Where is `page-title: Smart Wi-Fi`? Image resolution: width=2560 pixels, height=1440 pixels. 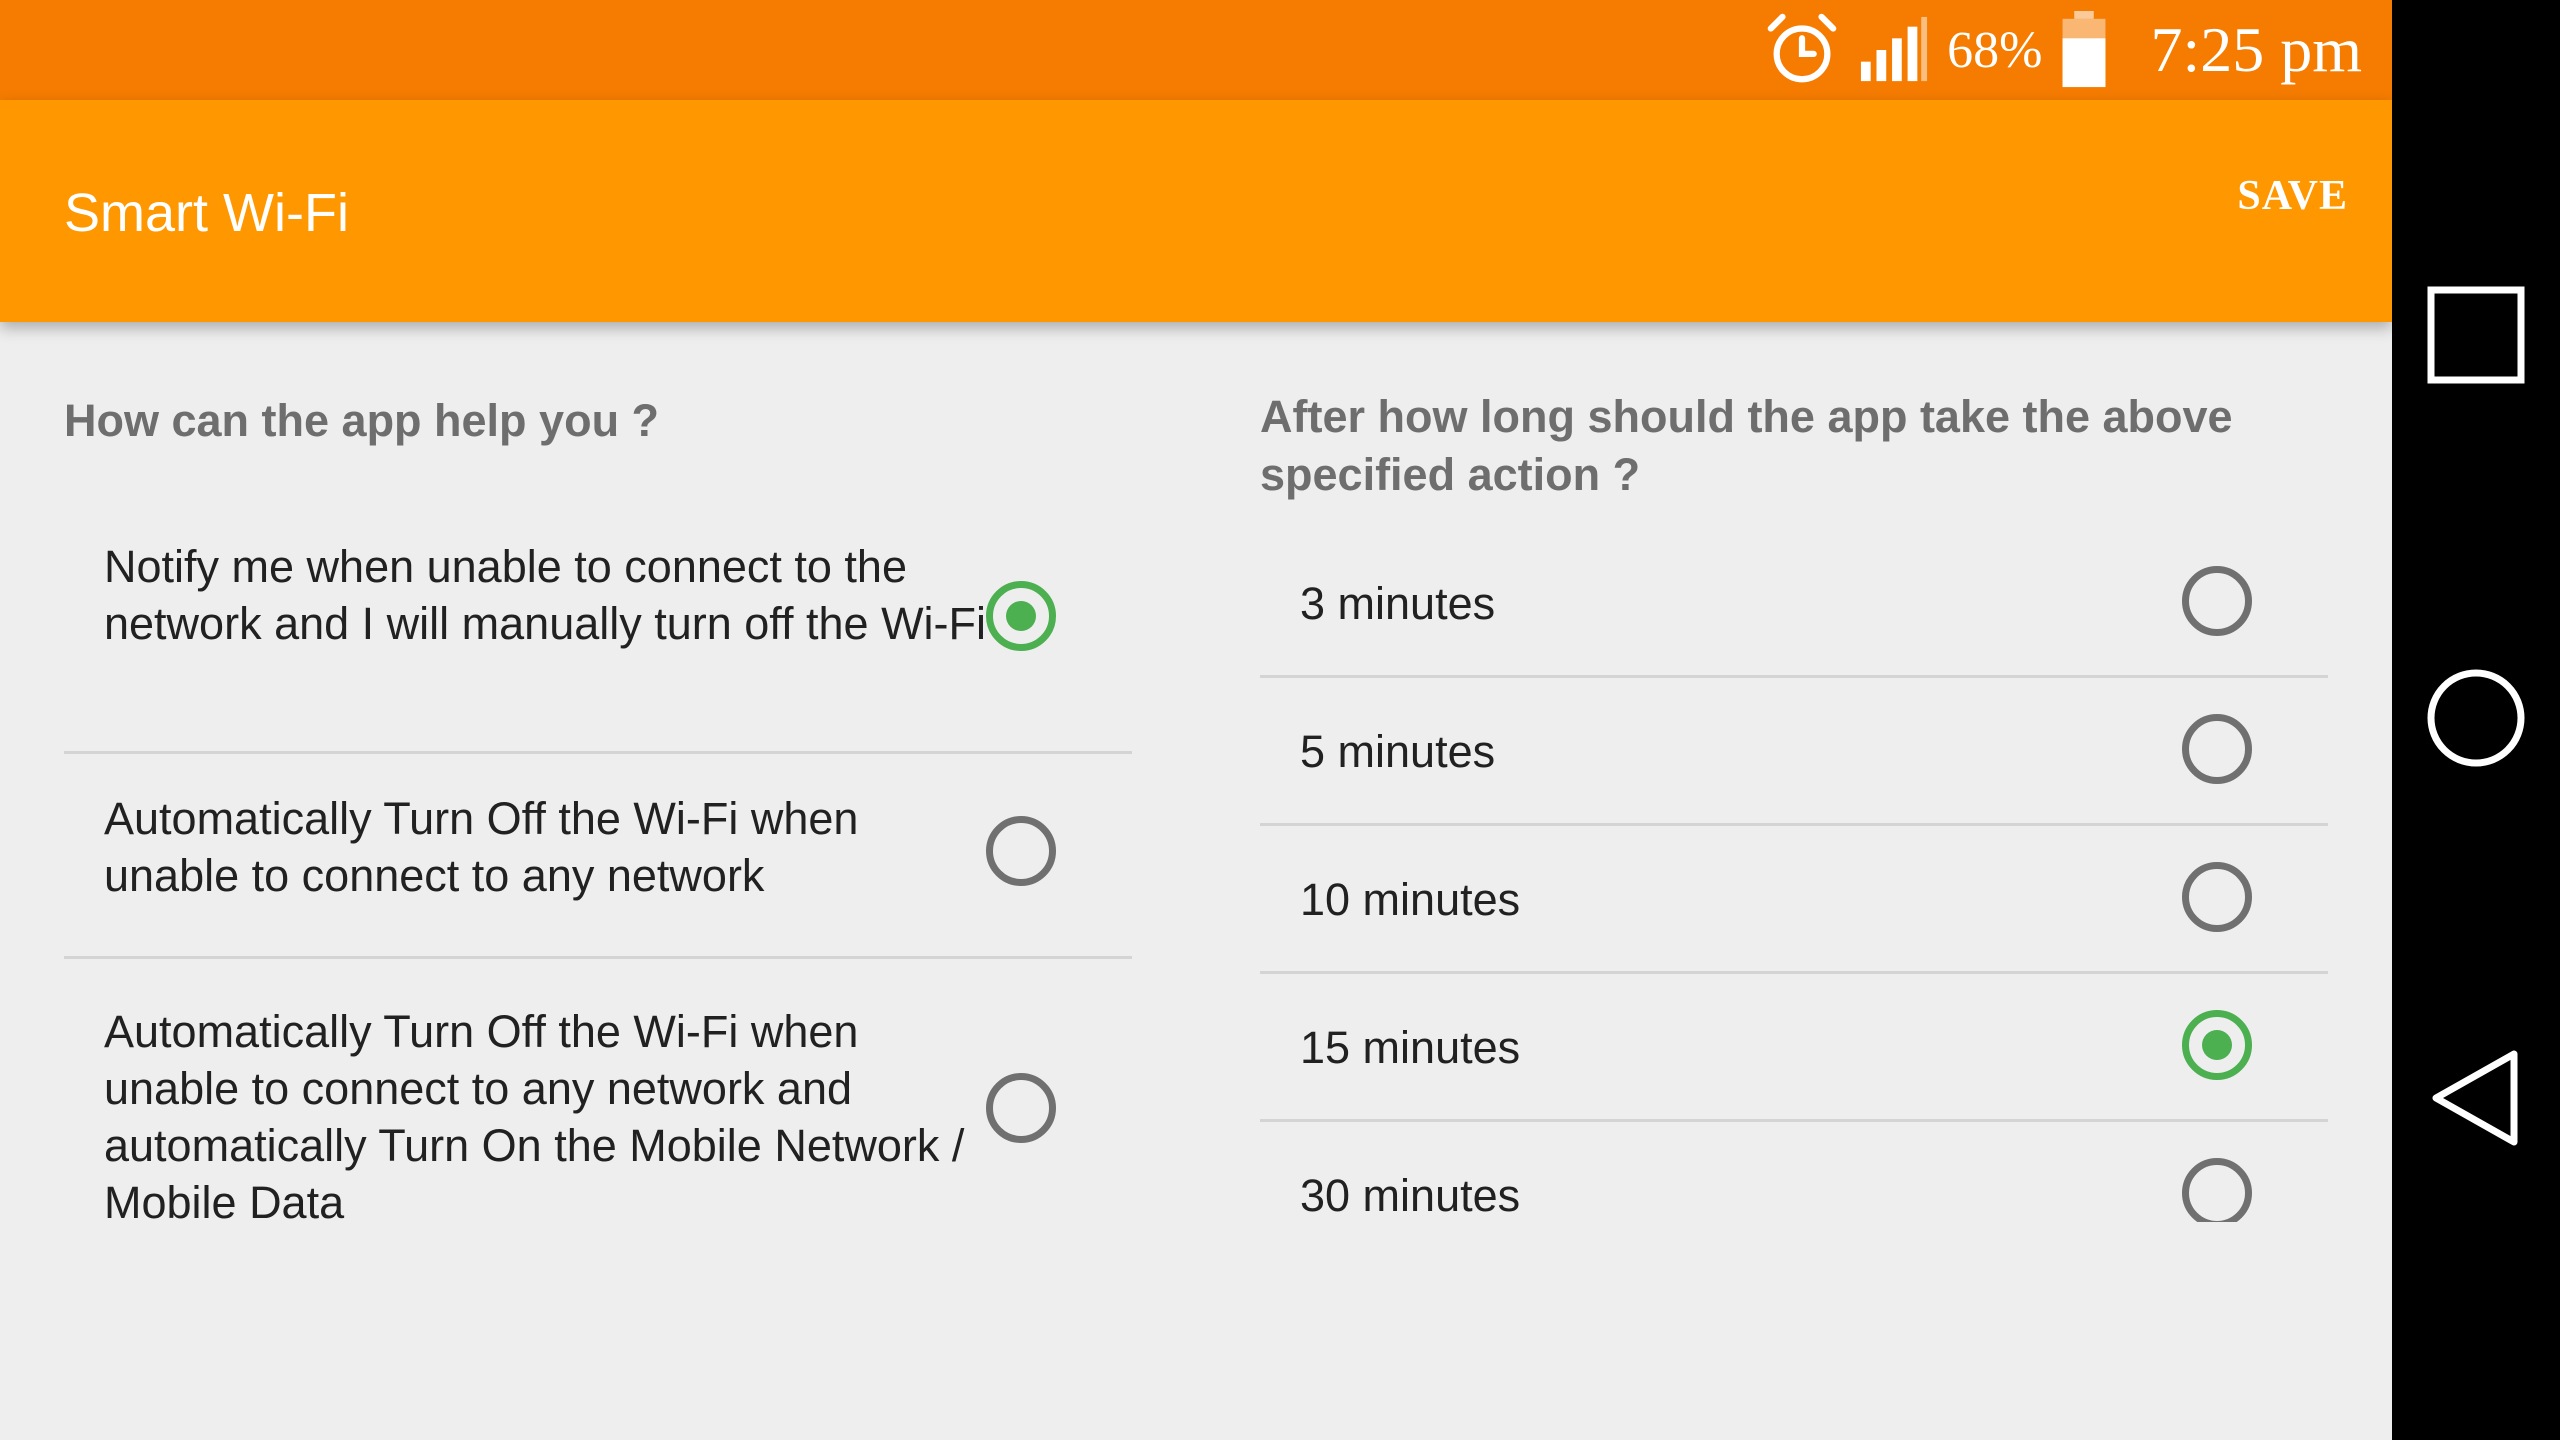
page-title: Smart Wi-Fi is located at coordinates (206, 213).